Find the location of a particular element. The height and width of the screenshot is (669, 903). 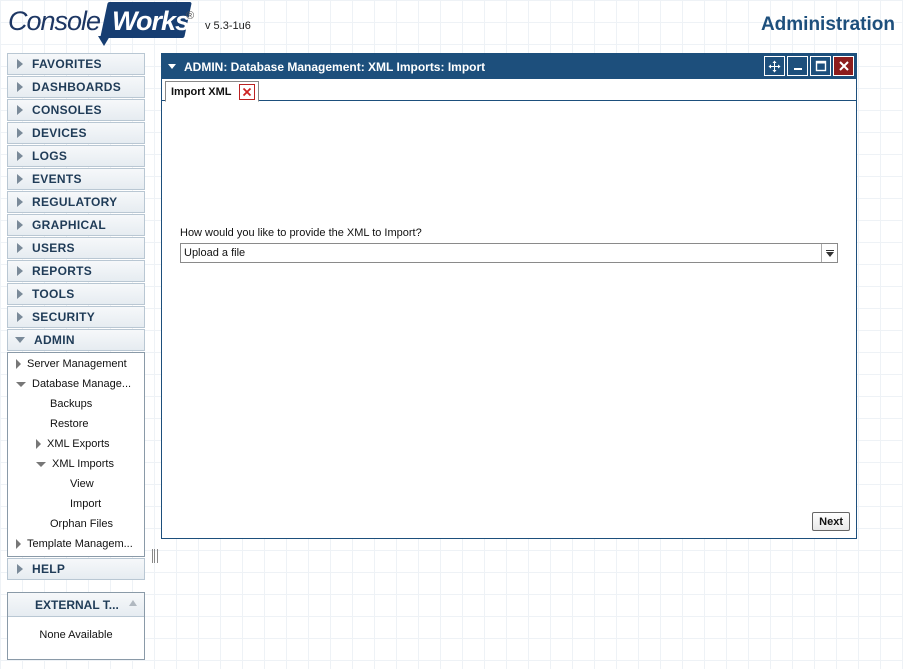

nav-label: USERS is located at coordinates (53, 248).